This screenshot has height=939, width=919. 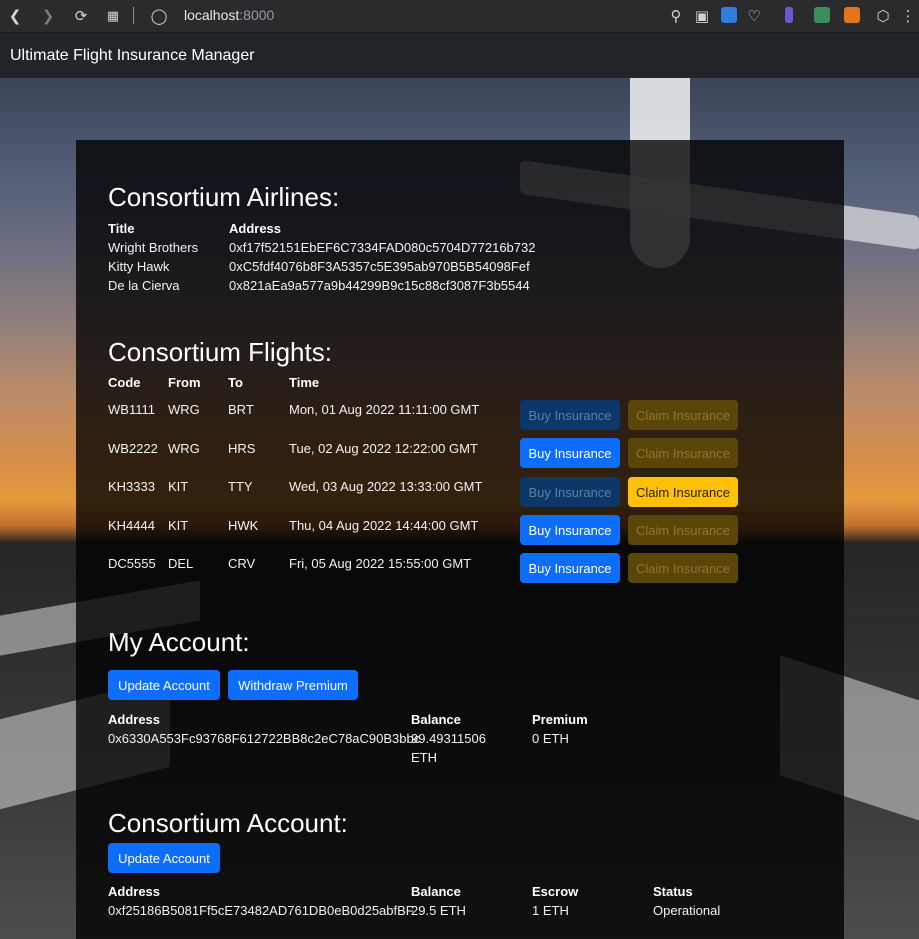 I want to click on my-account-heading: My Account:, so click(x=179, y=642).